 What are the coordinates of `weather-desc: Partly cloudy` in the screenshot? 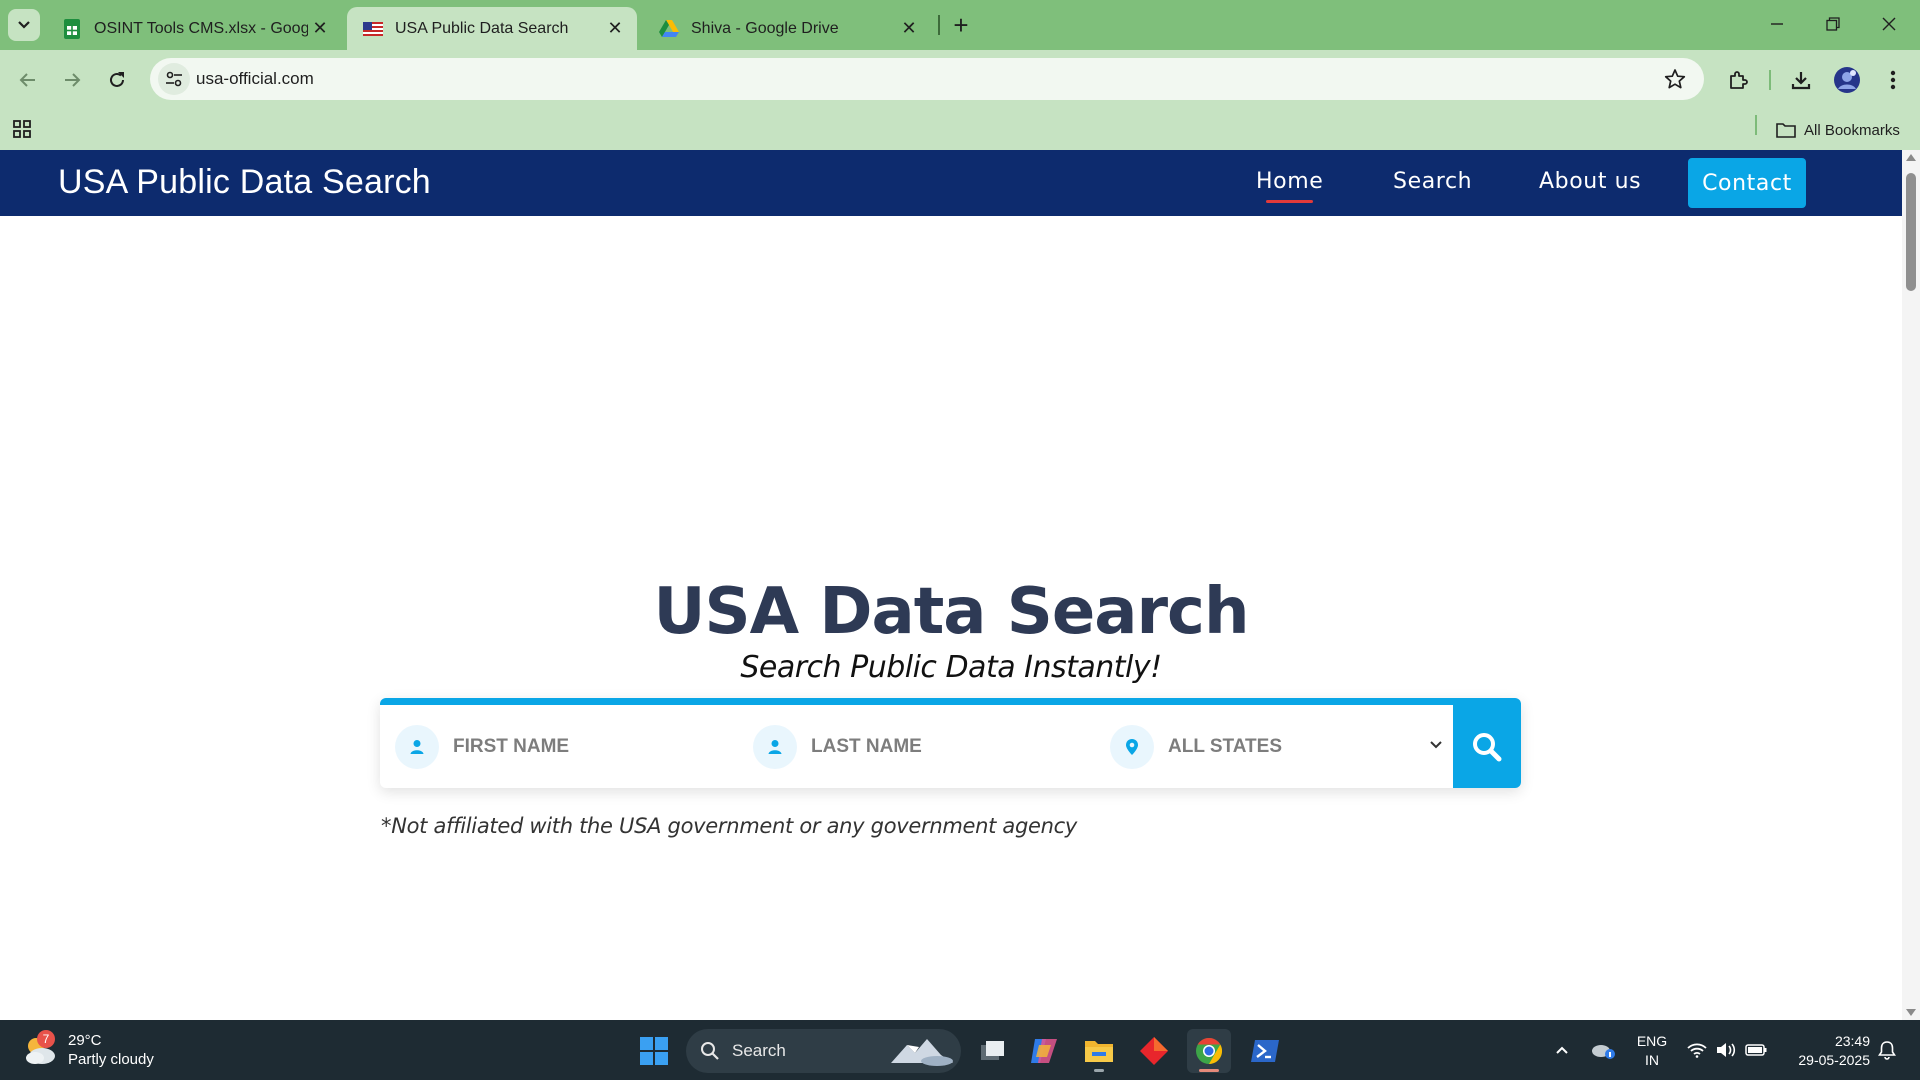 It's located at (111, 1059).